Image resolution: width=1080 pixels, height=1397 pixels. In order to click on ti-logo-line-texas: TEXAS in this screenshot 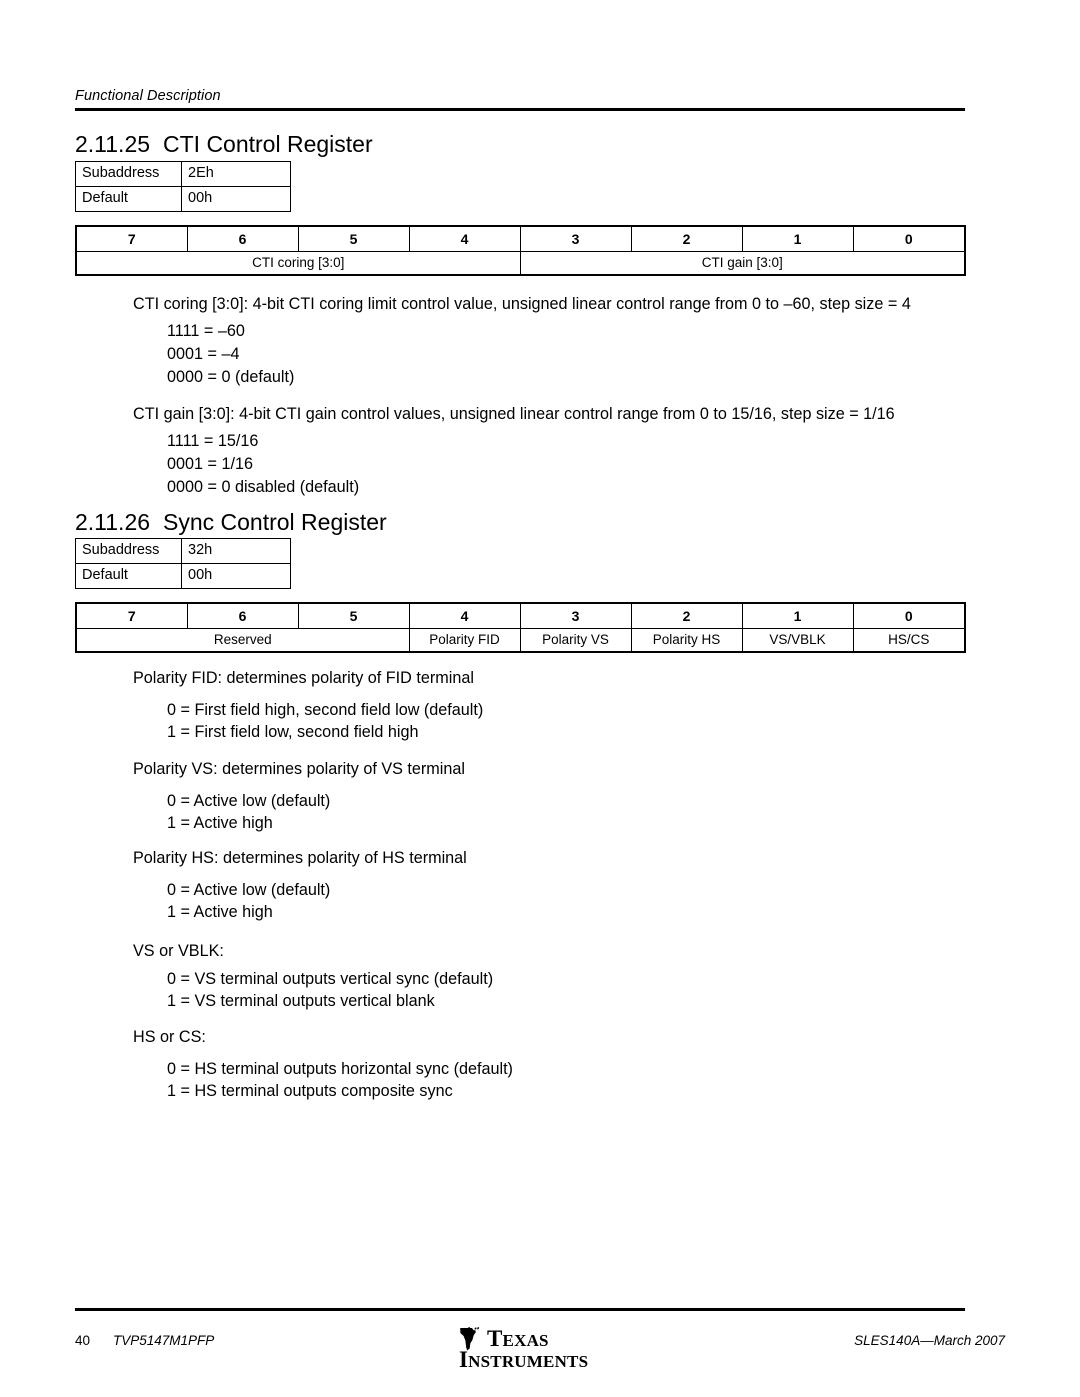, I will do `click(518, 1338)`.